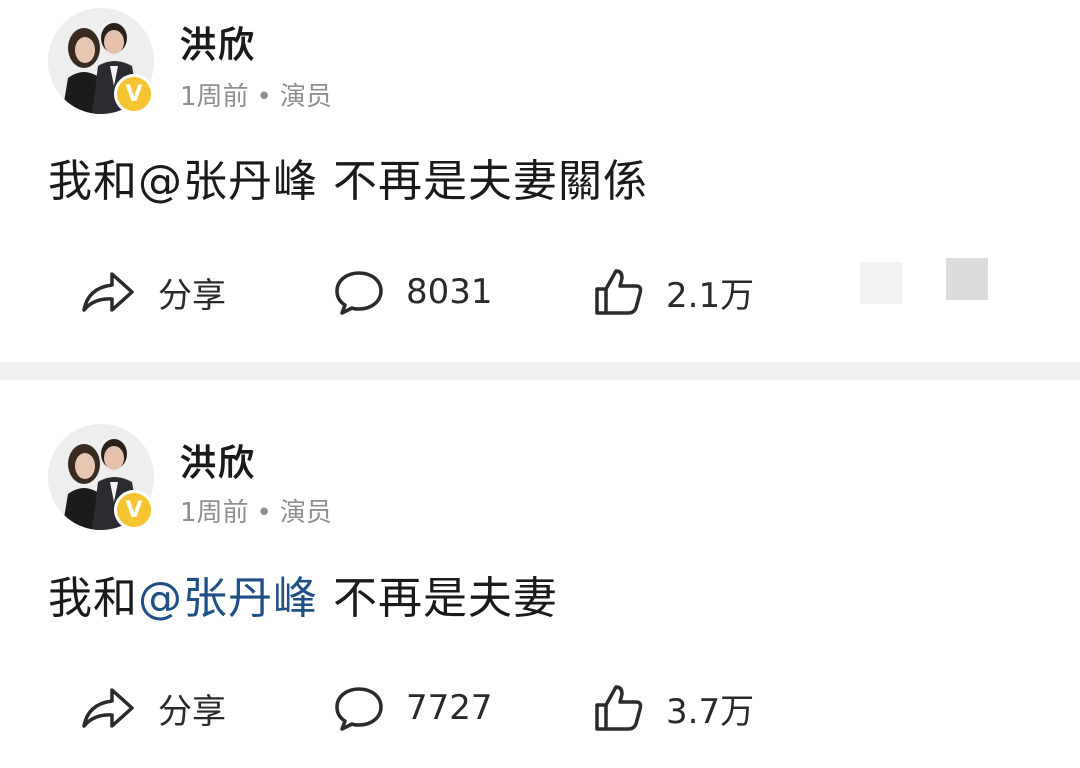  What do you see at coordinates (710, 711) in the screenshot?
I see `like-count: 3.7万` at bounding box center [710, 711].